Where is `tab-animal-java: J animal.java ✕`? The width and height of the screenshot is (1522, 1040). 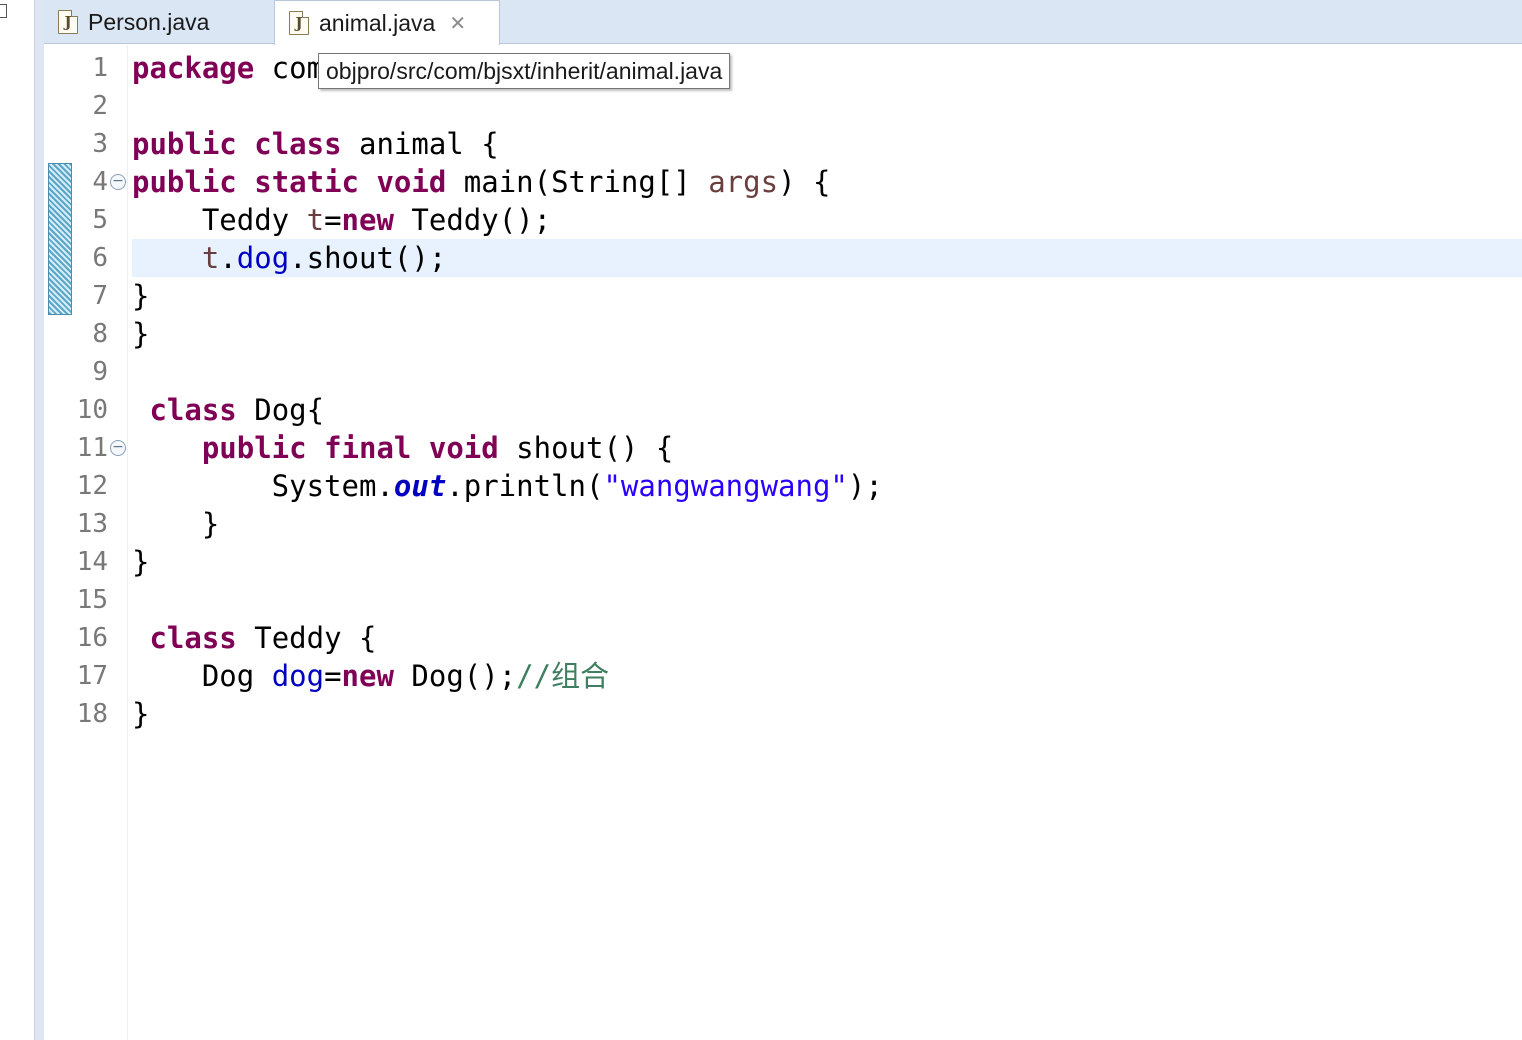 tab-animal-java: J animal.java ✕ is located at coordinates (387, 22).